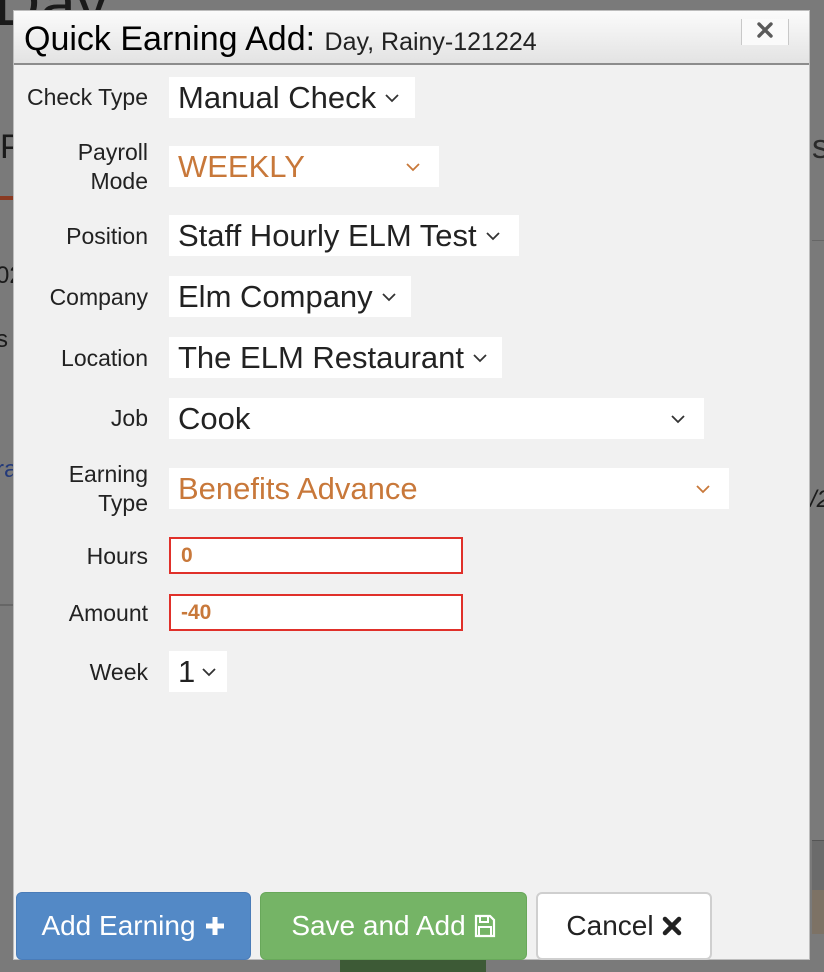  I want to click on earning-type-label: Earning Type, so click(108, 489).